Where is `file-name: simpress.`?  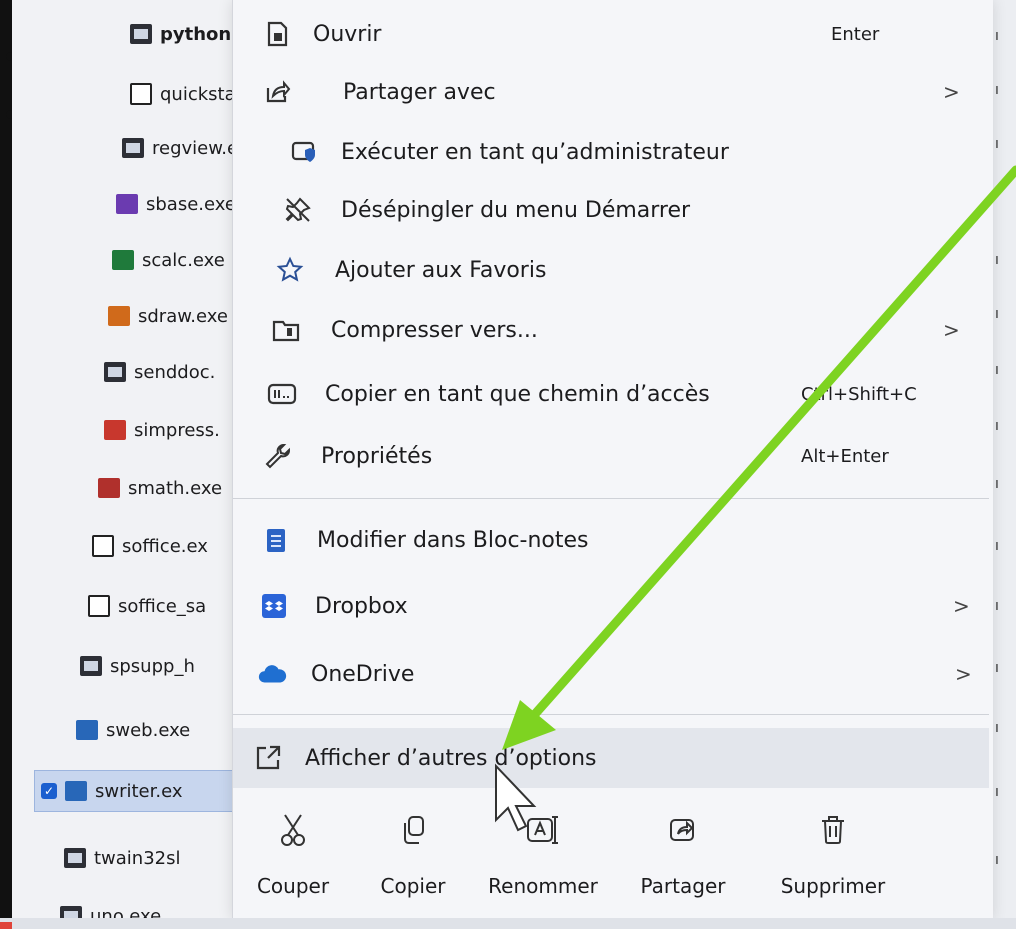
file-name: simpress. is located at coordinates (177, 430).